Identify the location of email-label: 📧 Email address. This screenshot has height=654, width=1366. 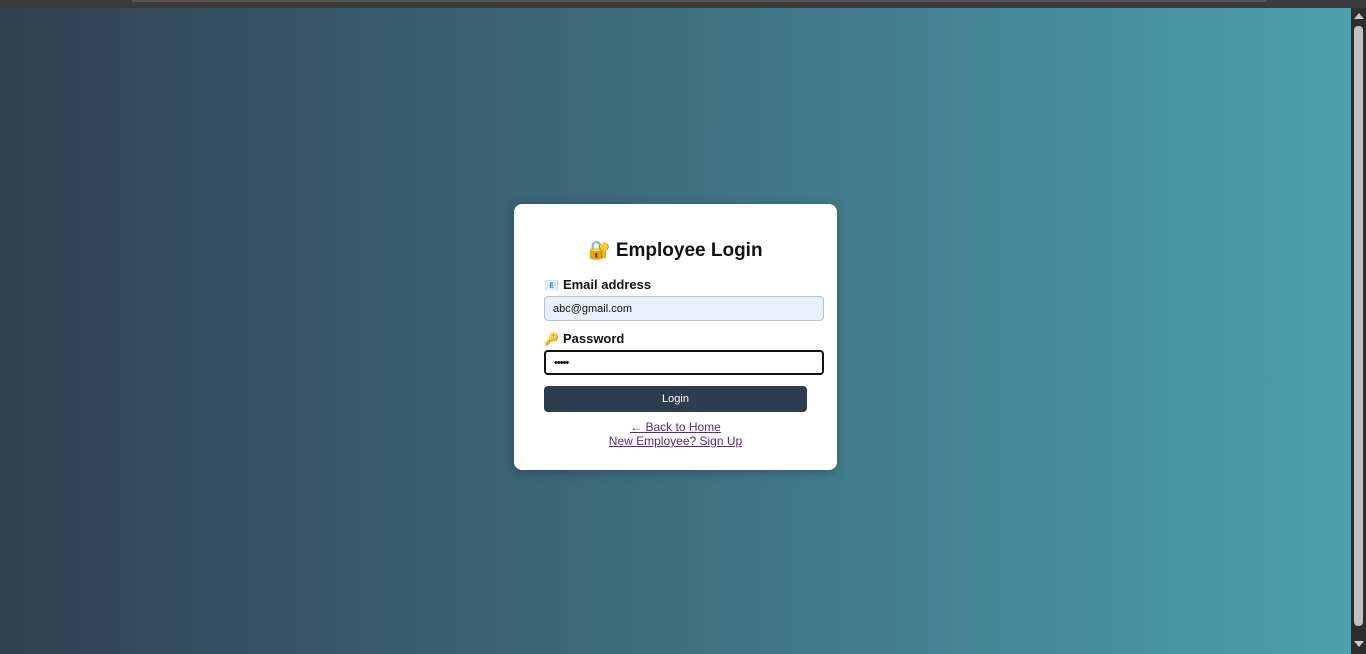
(597, 284).